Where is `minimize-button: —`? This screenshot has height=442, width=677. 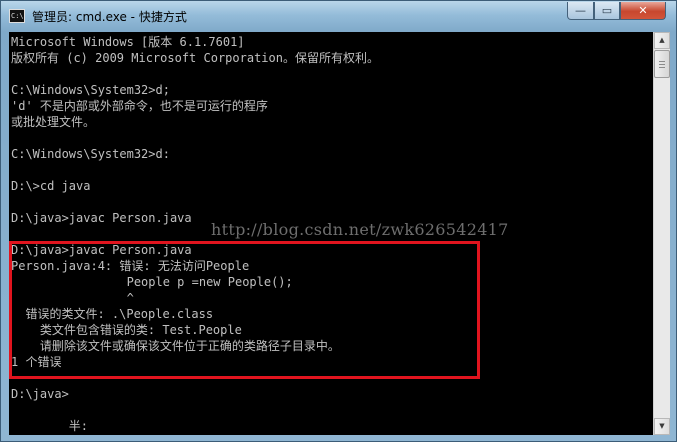 minimize-button: — is located at coordinates (580, 11).